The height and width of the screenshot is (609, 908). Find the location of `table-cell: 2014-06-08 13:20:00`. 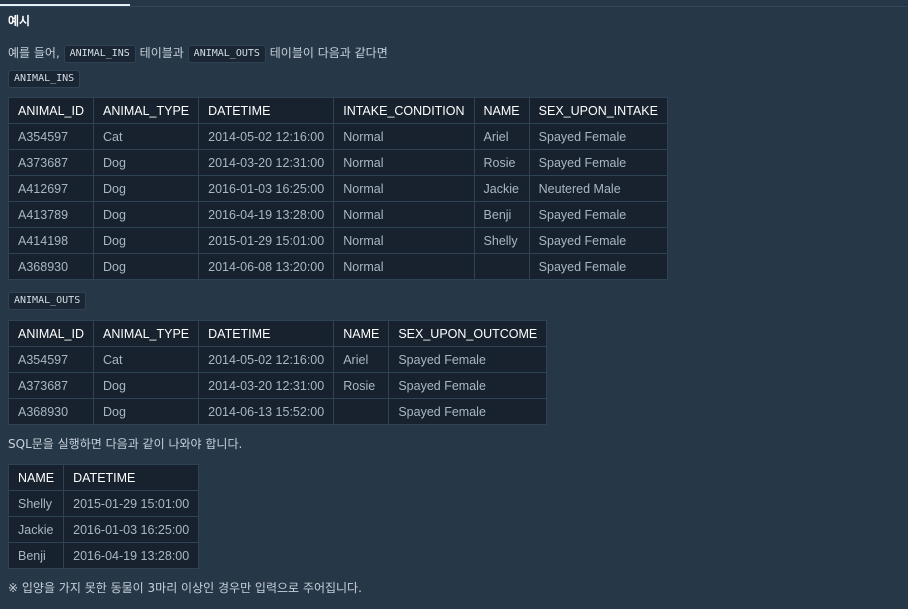

table-cell: 2014-06-08 13:20:00 is located at coordinates (266, 266).